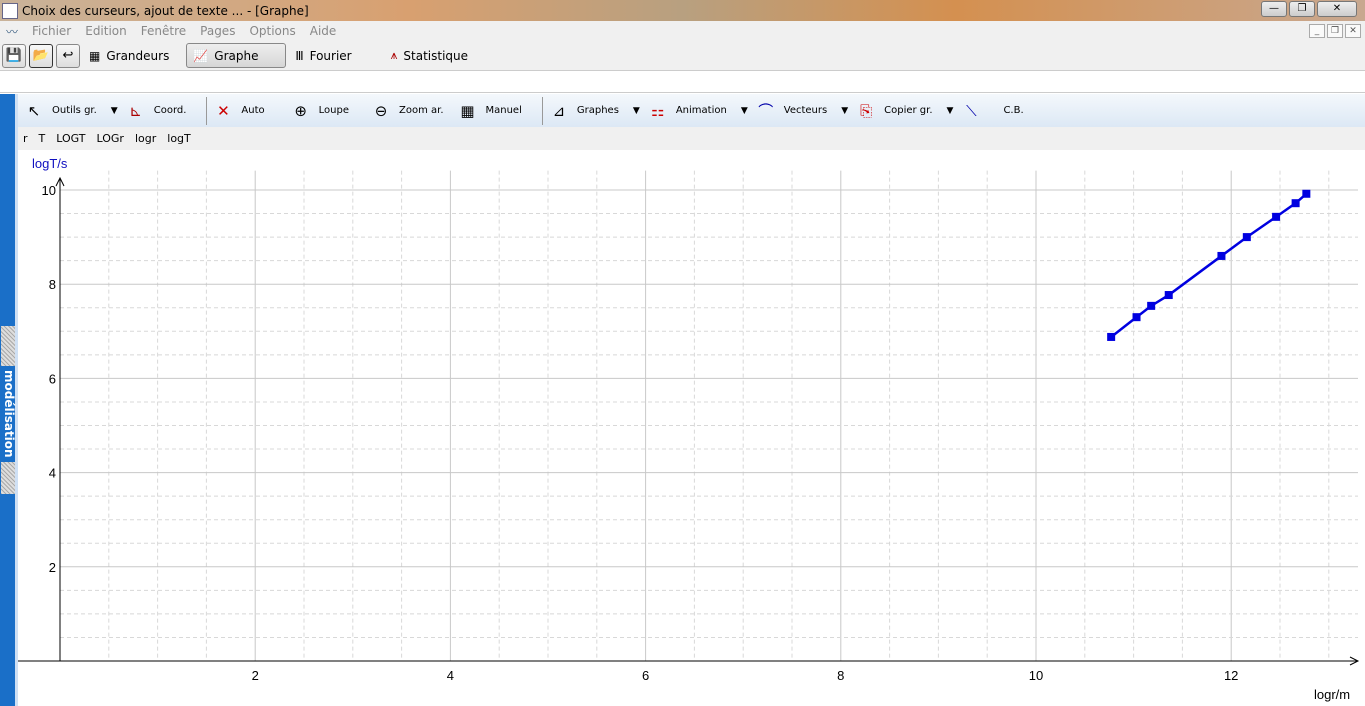 The image size is (1365, 706). What do you see at coordinates (744, 111) in the screenshot?
I see `animation-dropdown: ▼` at bounding box center [744, 111].